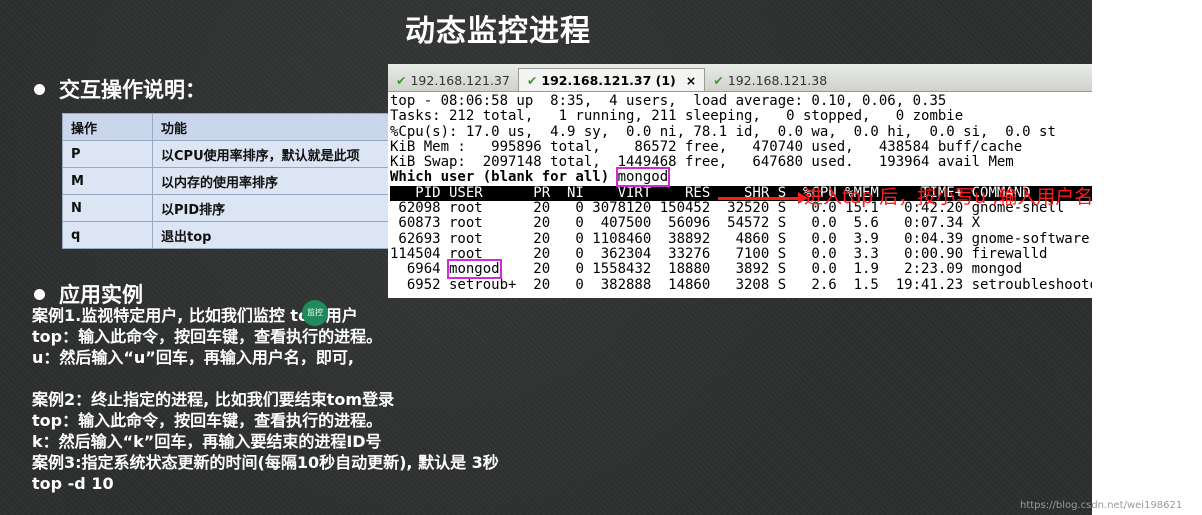 This screenshot has width=1202, height=515. I want to click on close-tab-icon: ×, so click(691, 80).